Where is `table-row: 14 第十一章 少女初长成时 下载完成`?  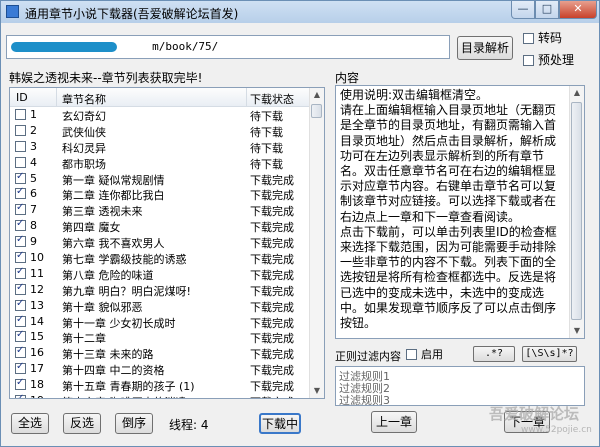
table-row: 14 第十一章 少女初长成时 下载完成 is located at coordinates (160, 322).